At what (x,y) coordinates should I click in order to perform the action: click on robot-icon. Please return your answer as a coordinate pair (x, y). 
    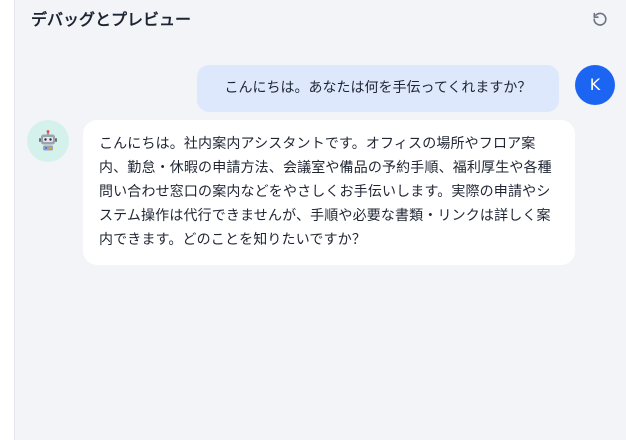
    Looking at the image, I should click on (48, 141).